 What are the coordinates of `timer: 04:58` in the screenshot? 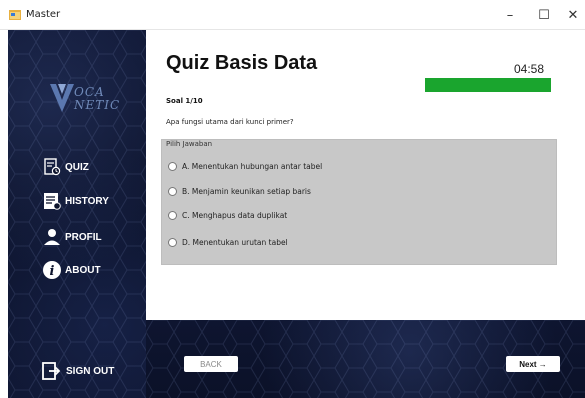 It's located at (529, 69).